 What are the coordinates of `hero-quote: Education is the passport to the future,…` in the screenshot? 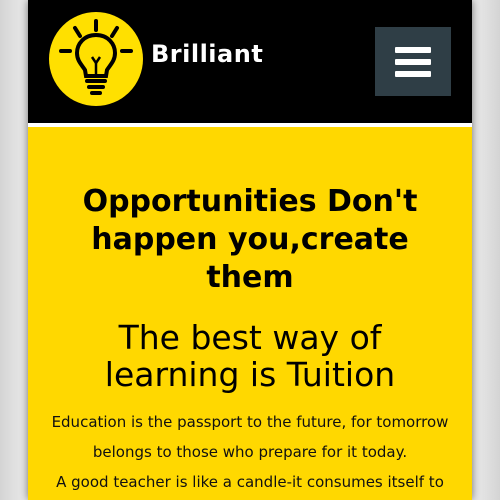 It's located at (250, 452).